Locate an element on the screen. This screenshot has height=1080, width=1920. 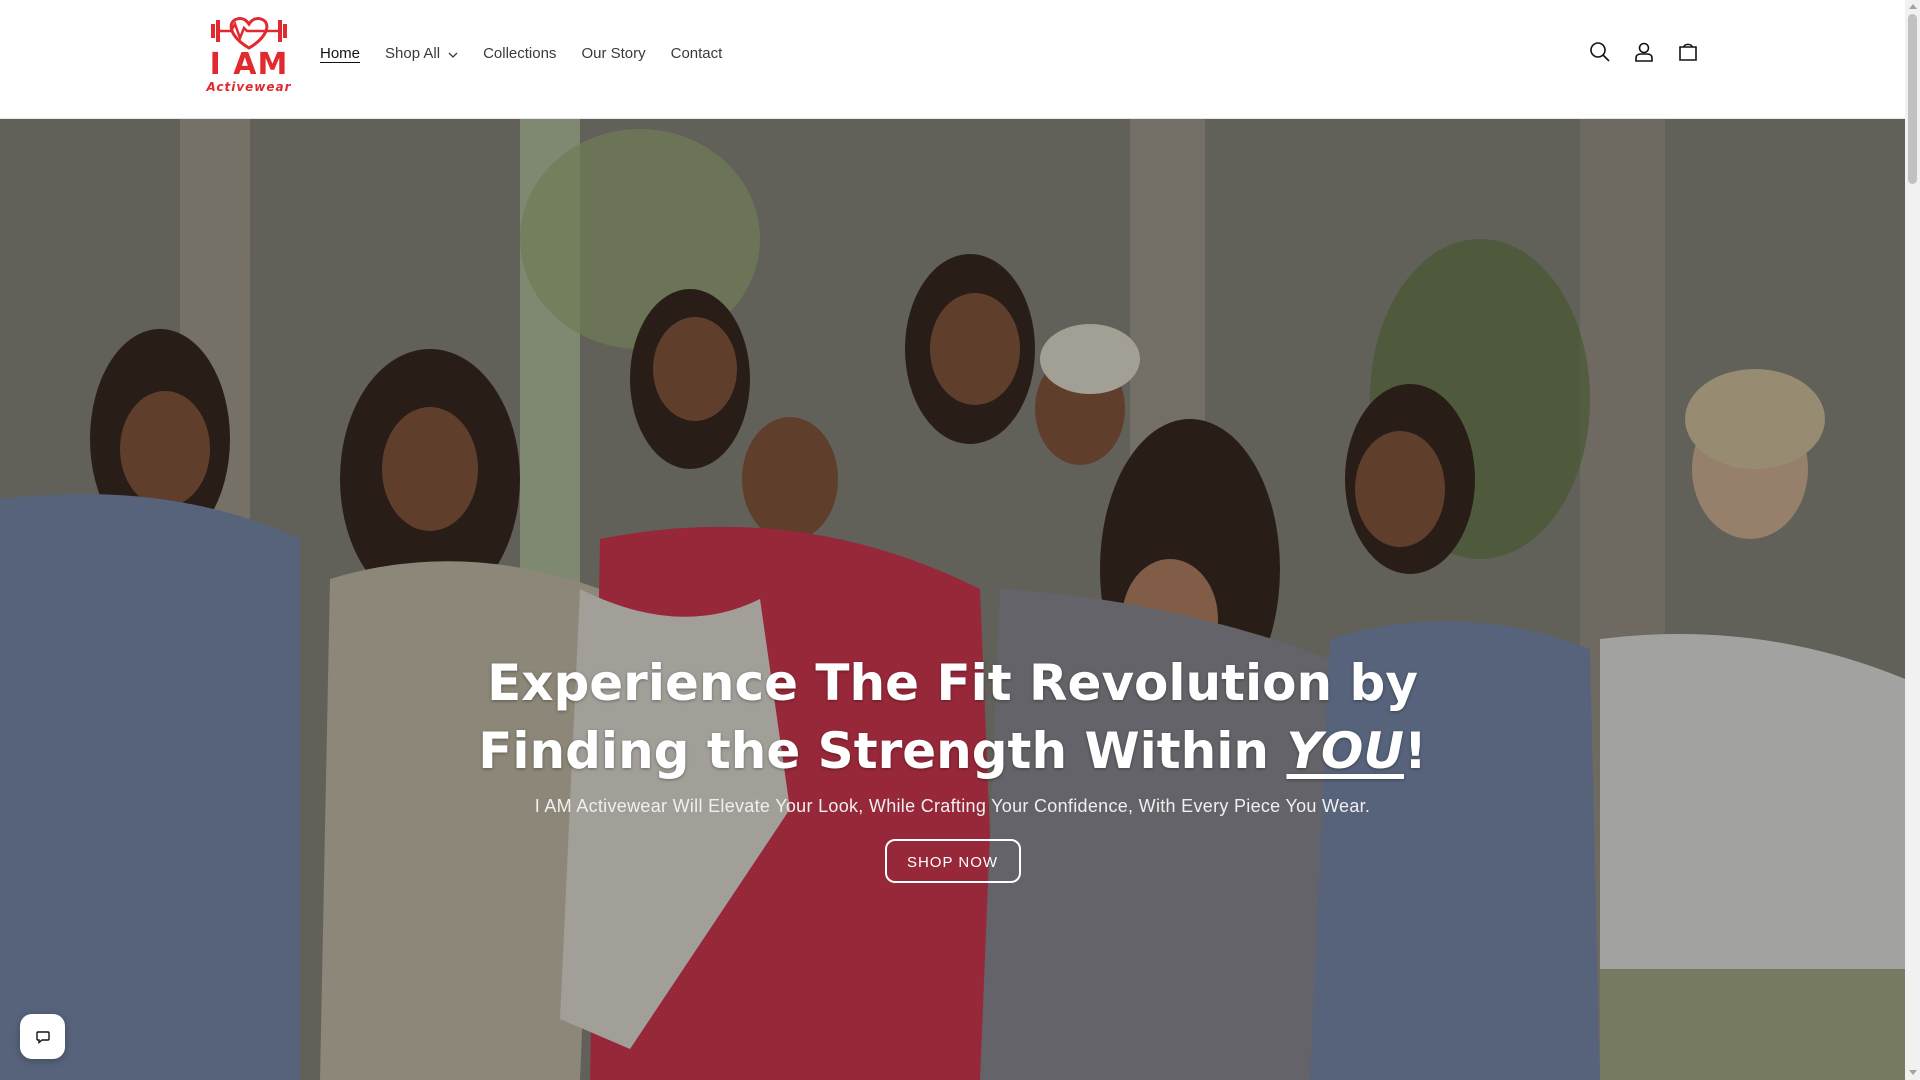
chat-button is located at coordinates (42, 1036).